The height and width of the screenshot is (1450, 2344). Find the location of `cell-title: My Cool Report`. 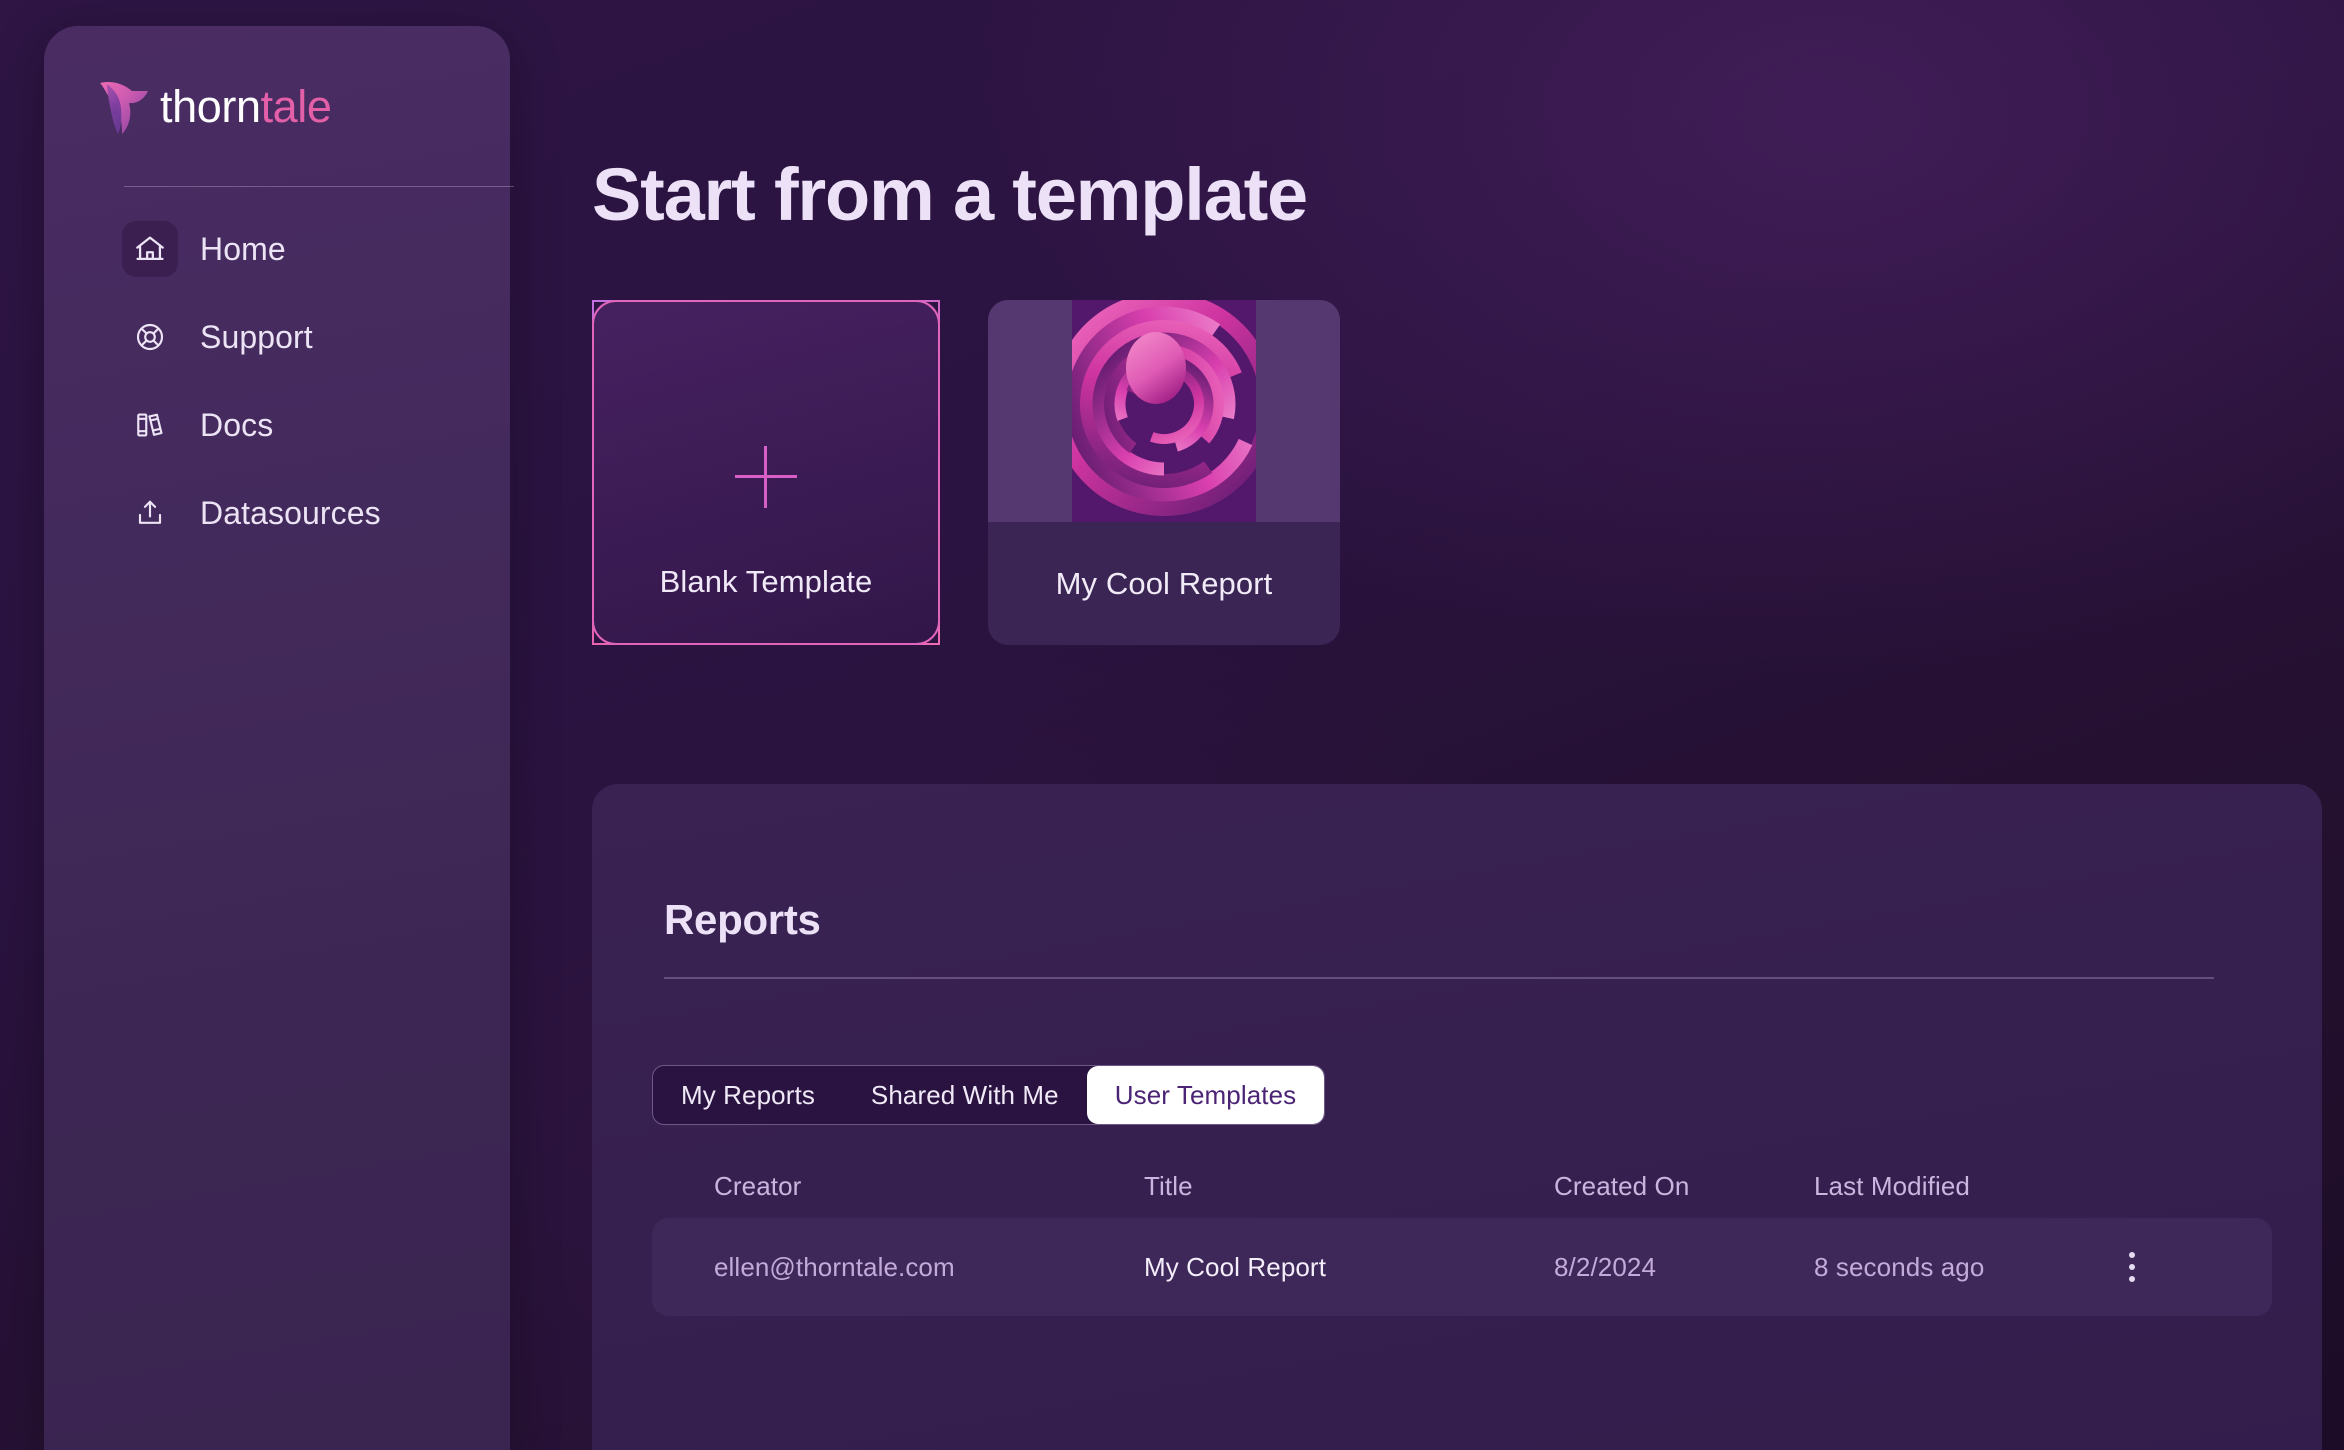

cell-title: My Cool Report is located at coordinates (1235, 1266).